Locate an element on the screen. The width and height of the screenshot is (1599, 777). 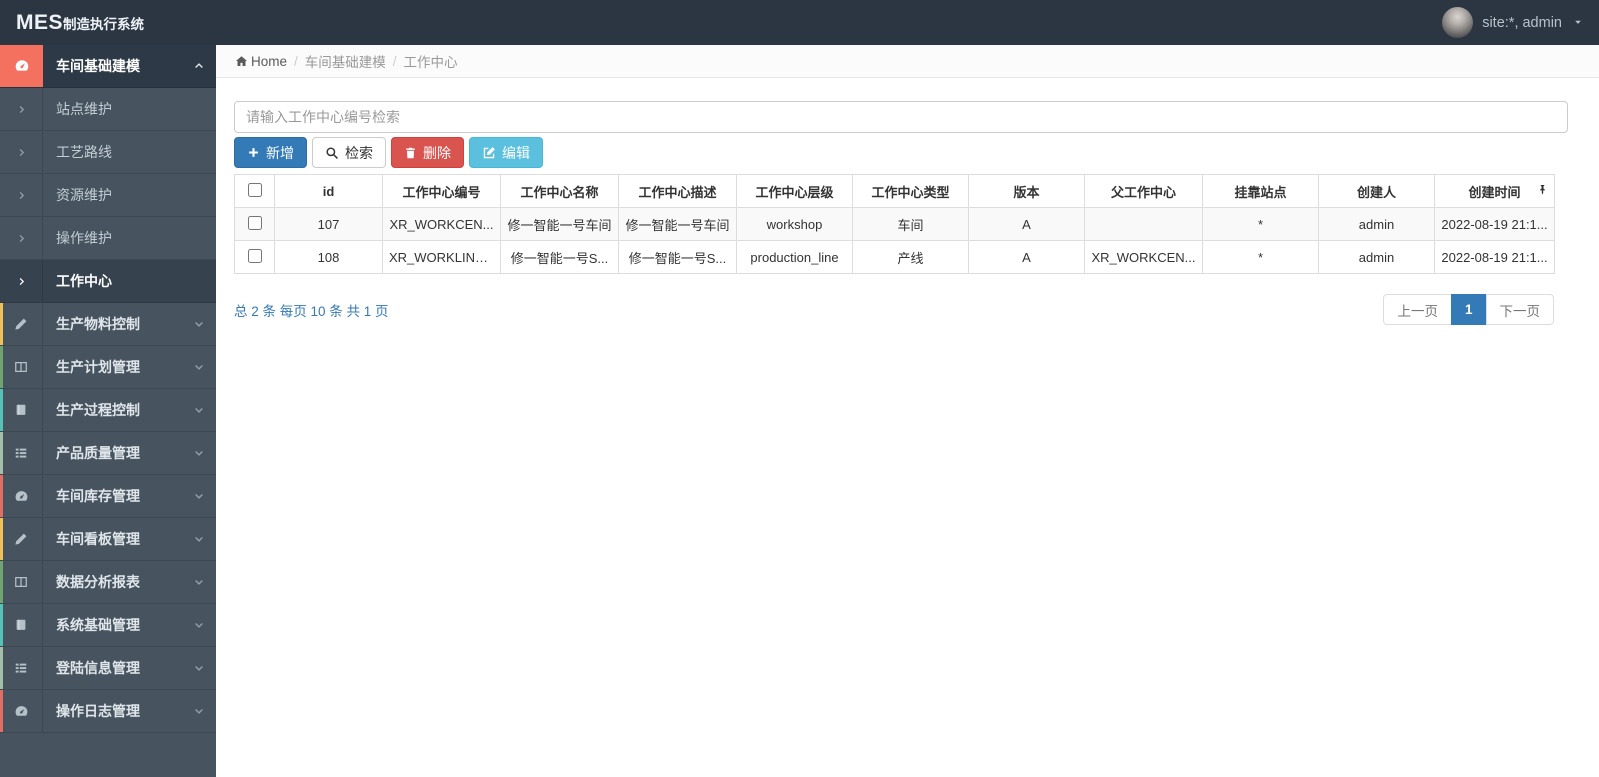
header-level: 工作中心层级 is located at coordinates (794, 191).